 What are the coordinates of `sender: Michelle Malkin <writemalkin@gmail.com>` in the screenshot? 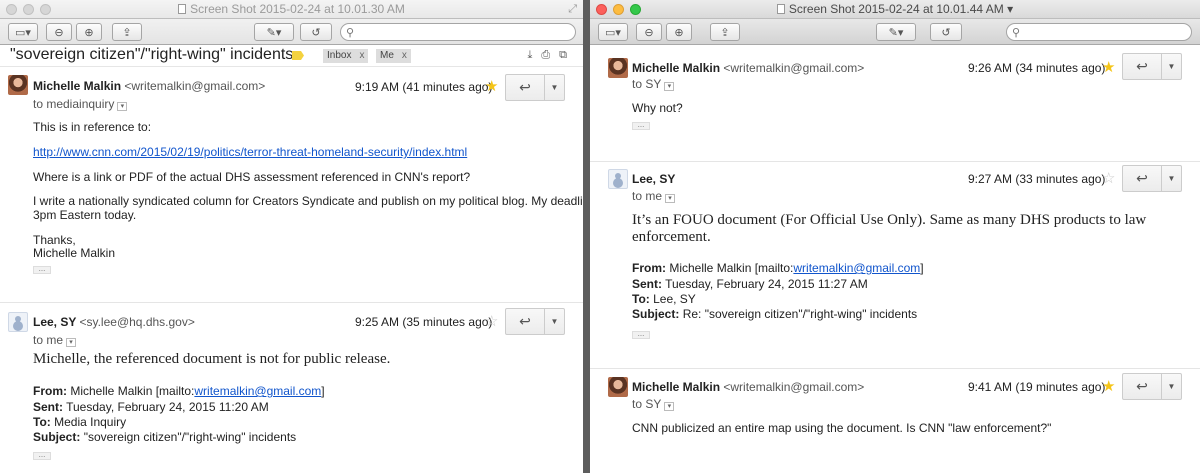 It's located at (149, 86).